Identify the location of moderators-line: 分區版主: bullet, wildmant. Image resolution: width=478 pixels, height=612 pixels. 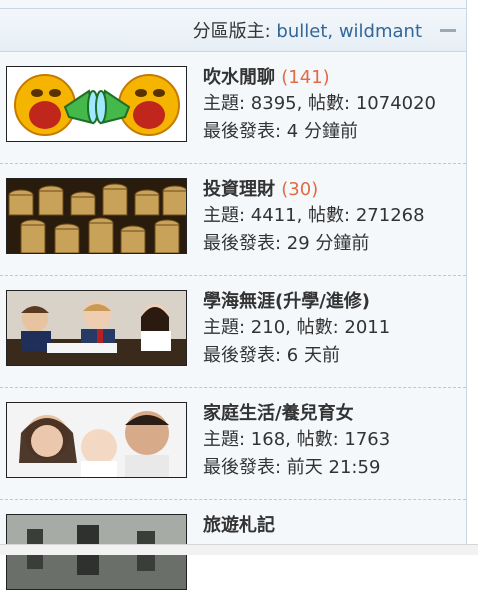
(307, 30).